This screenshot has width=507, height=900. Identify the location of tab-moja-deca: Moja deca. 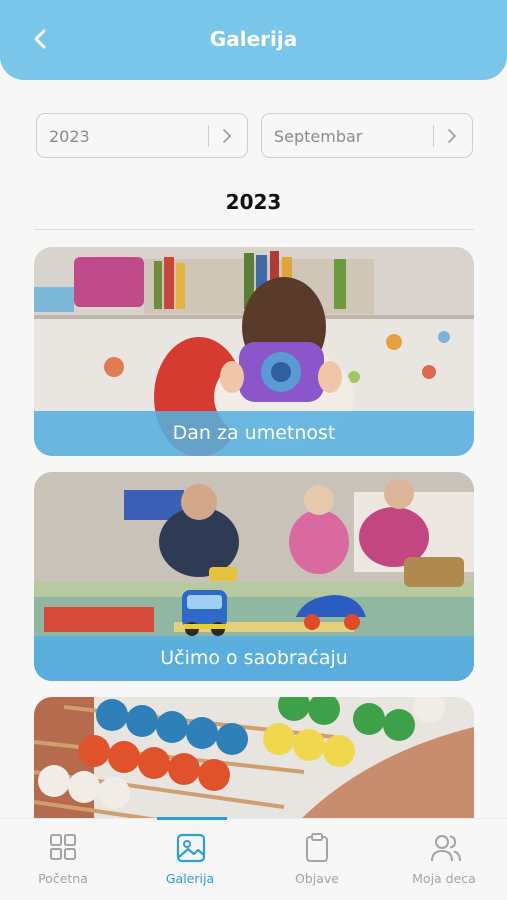
(444, 859).